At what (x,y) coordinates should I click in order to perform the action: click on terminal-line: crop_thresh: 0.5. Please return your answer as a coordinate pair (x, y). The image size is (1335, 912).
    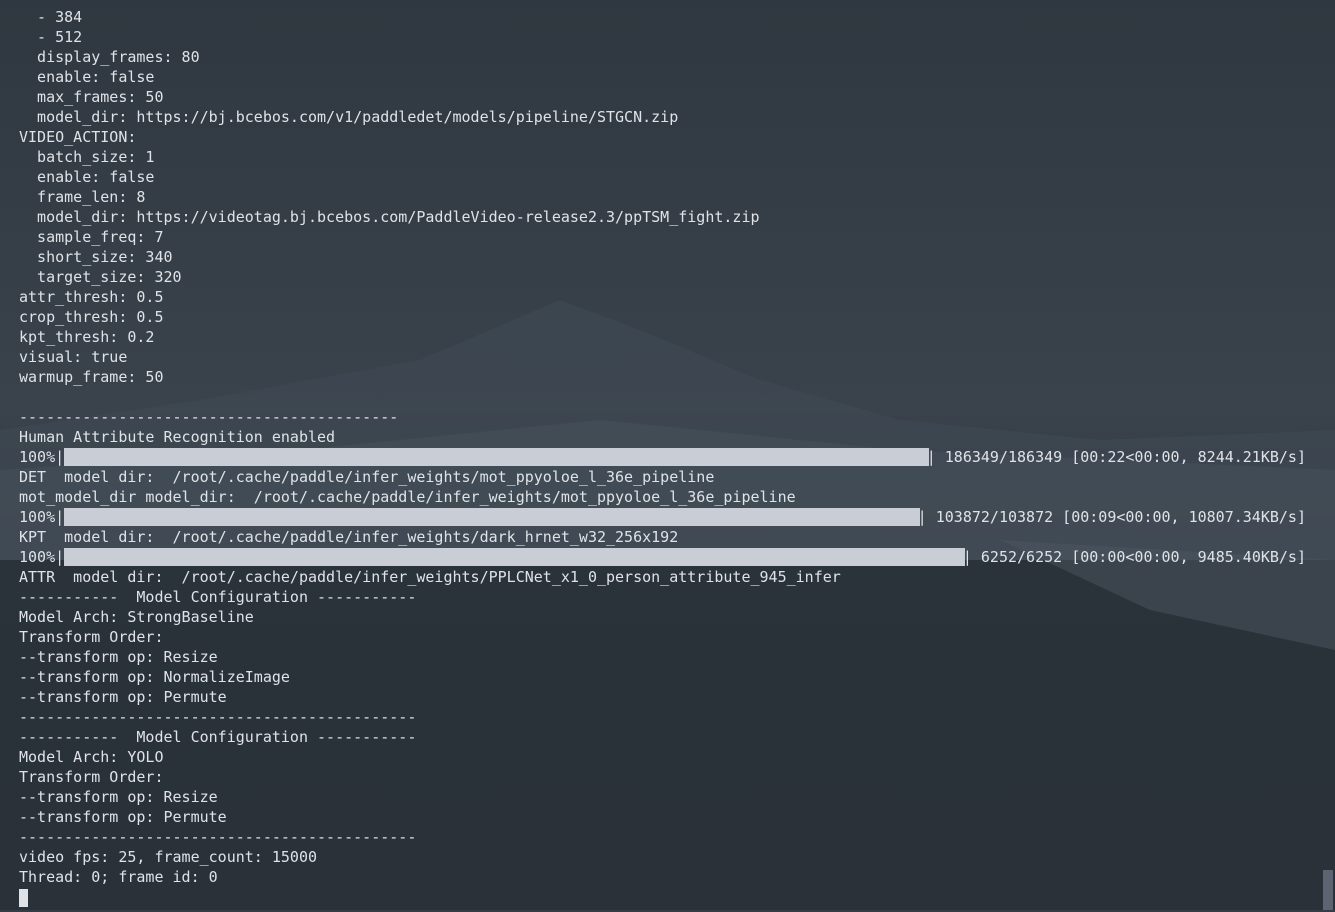
    Looking at the image, I should click on (91, 317).